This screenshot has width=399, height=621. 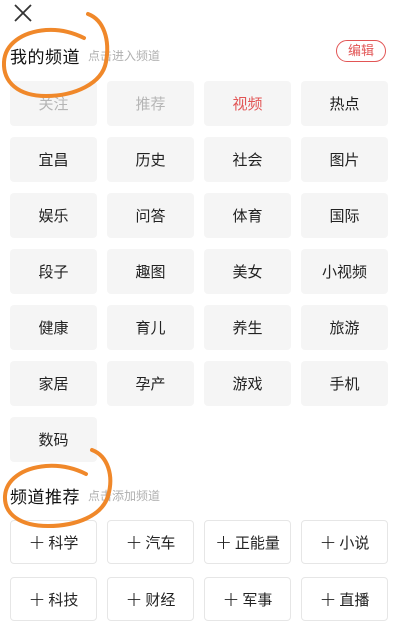 What do you see at coordinates (354, 542) in the screenshot?
I see `recommended-channel-label: 小说` at bounding box center [354, 542].